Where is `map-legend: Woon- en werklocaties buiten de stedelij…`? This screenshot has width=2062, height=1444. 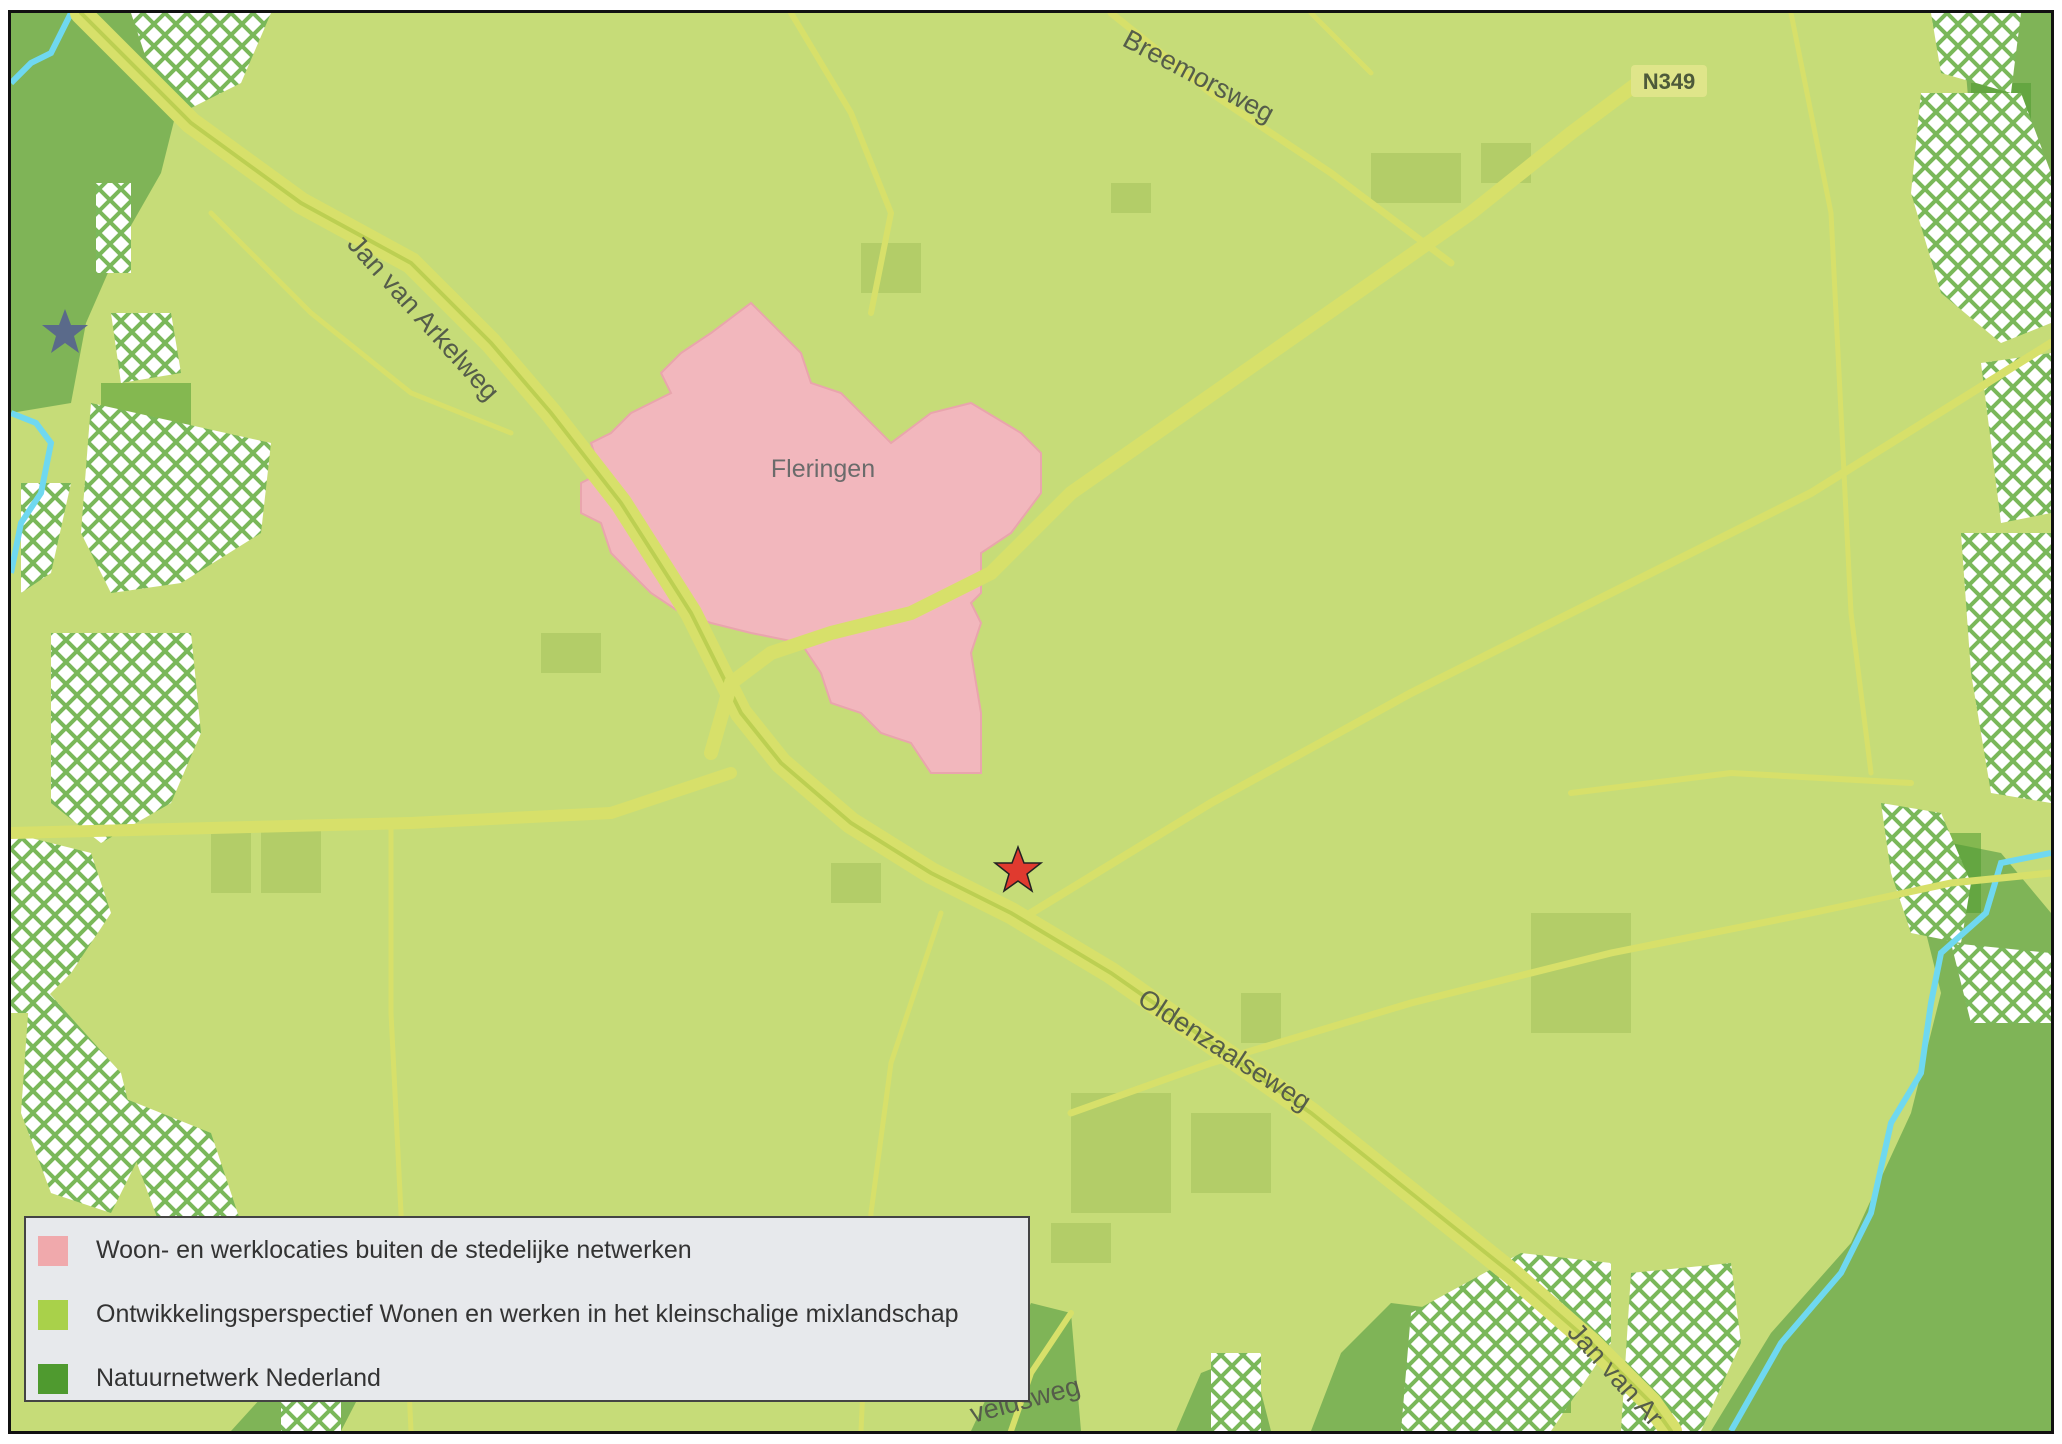
map-legend: Woon- en werklocaties buiten de stedelij… is located at coordinates (527, 1309).